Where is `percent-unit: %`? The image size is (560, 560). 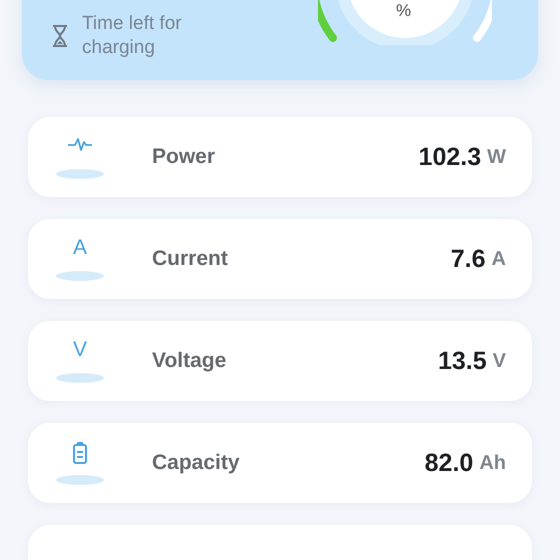 percent-unit: % is located at coordinates (404, 11).